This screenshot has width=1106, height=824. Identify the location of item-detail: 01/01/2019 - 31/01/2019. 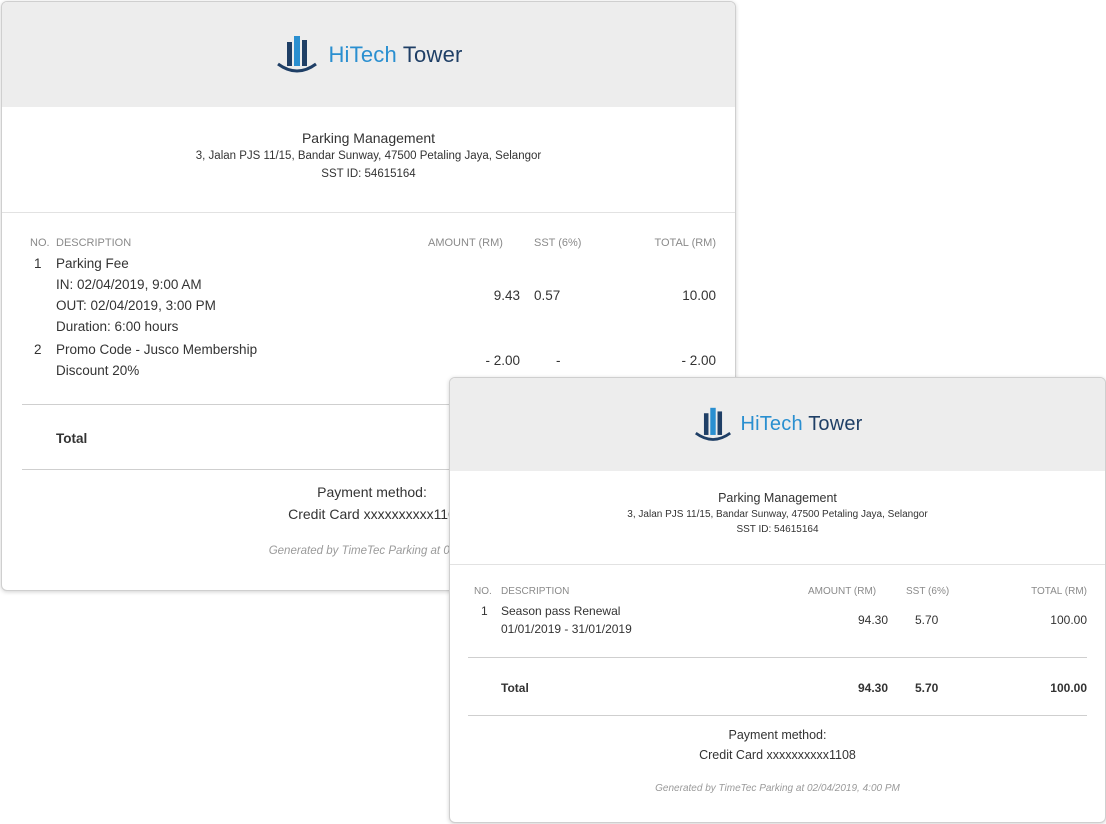
(566, 629).